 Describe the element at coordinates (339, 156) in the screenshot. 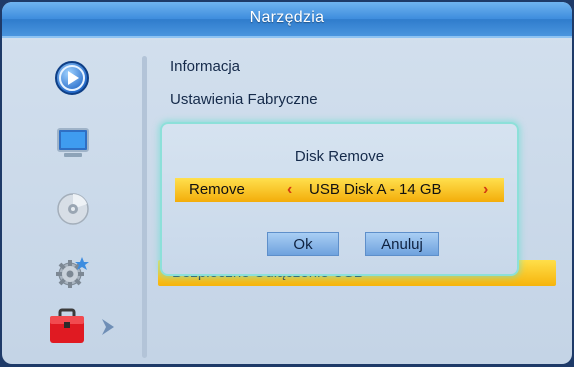

I see `dialog-title: Disk Remove` at that location.